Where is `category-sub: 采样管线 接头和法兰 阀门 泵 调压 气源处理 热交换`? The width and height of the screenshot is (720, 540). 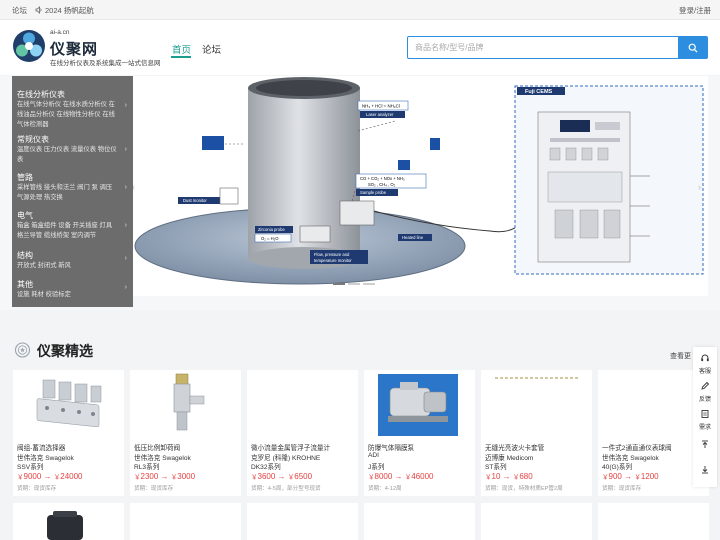
category-sub: 采样管线 接头和法兰 阀门 泵 调压 气源处理 热交换 is located at coordinates (65, 192).